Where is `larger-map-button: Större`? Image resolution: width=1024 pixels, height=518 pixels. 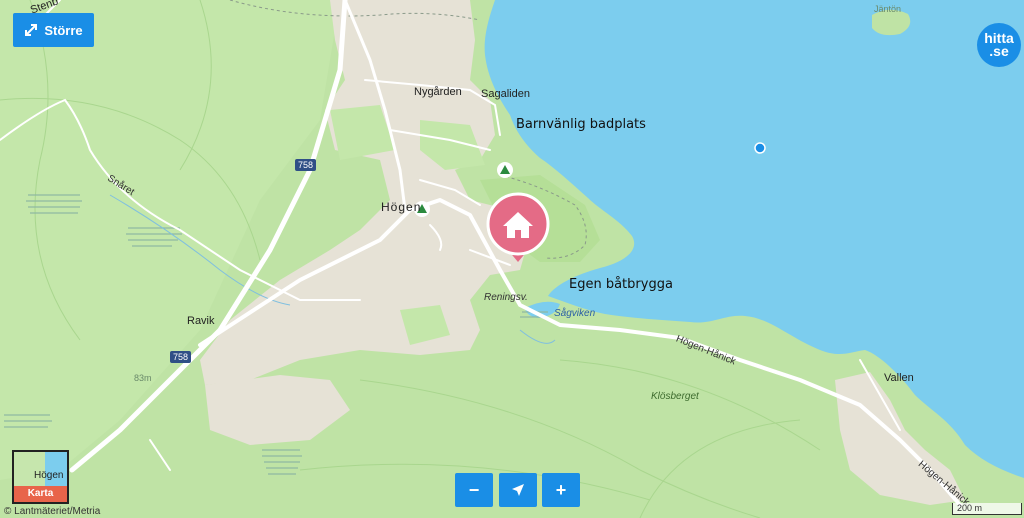 larger-map-button: Större is located at coordinates (53, 30).